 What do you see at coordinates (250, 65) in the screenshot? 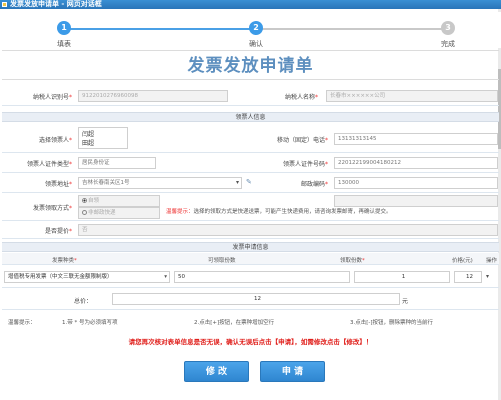
I see `page-title: 发票发放申请单` at bounding box center [250, 65].